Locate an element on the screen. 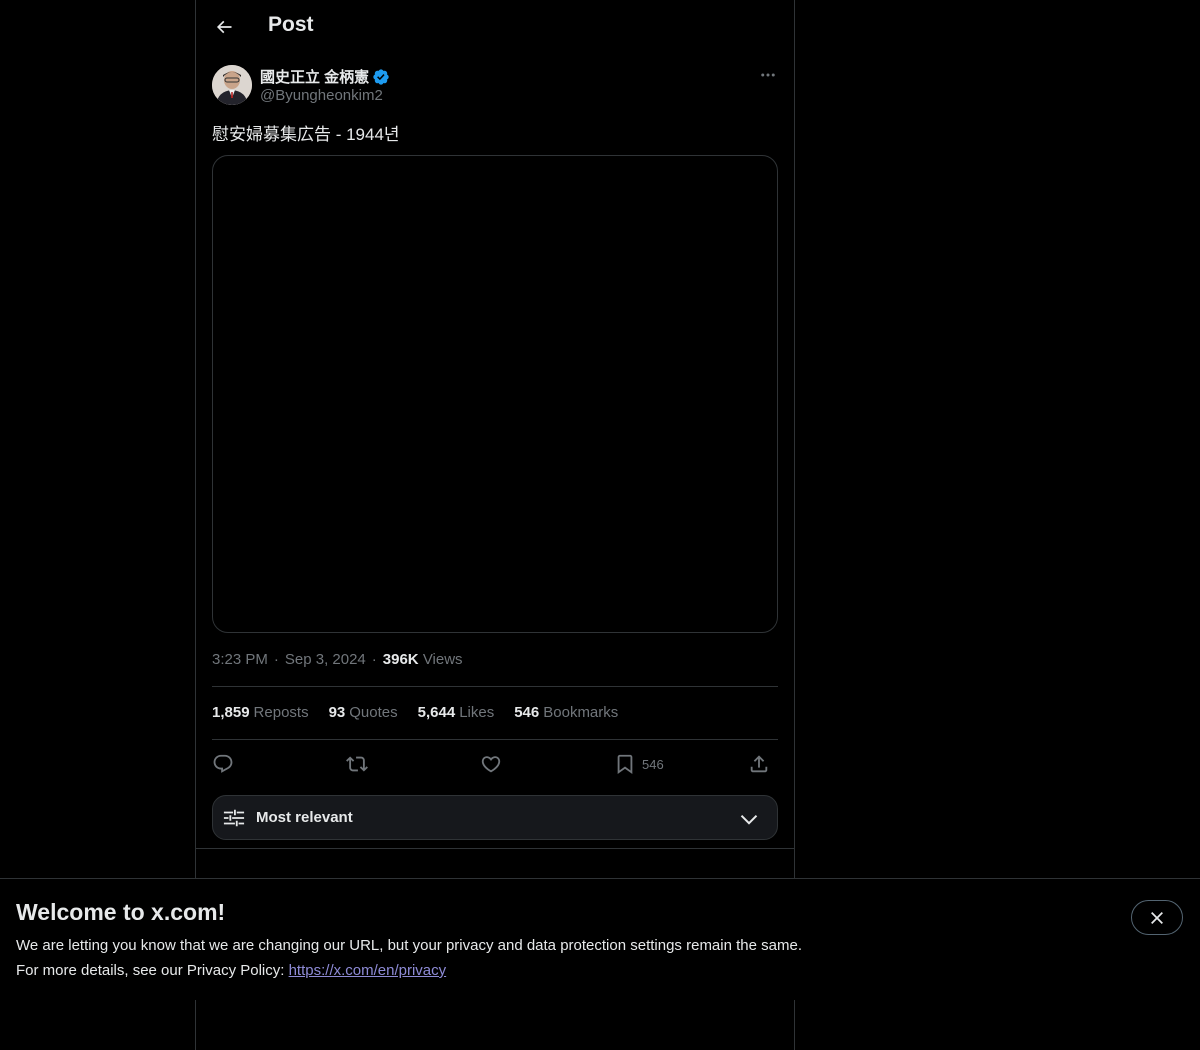 Image resolution: width=1200 pixels, height=1050 pixels. stat-count: 93 is located at coordinates (337, 712).